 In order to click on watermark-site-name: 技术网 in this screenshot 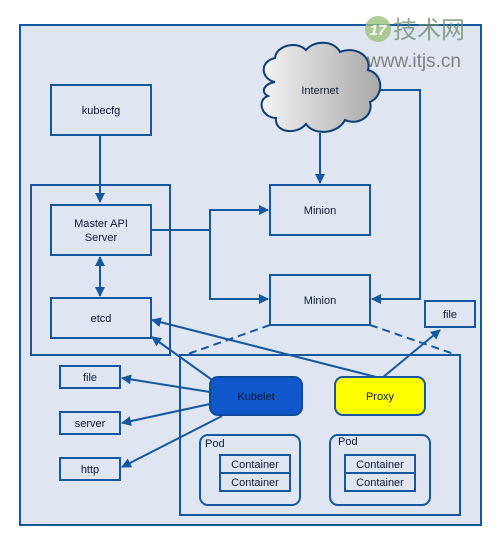, I will do `click(429, 30)`.